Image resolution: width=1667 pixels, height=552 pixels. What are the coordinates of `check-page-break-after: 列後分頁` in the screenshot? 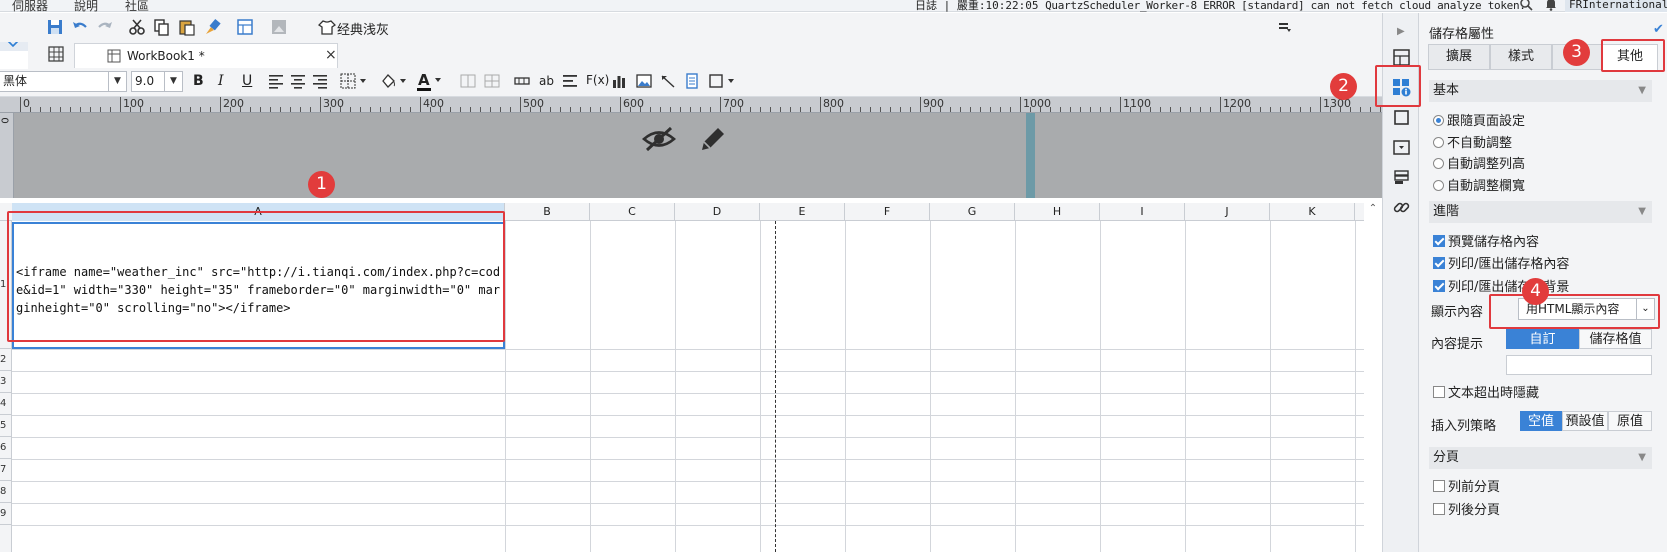 It's located at (1466, 508).